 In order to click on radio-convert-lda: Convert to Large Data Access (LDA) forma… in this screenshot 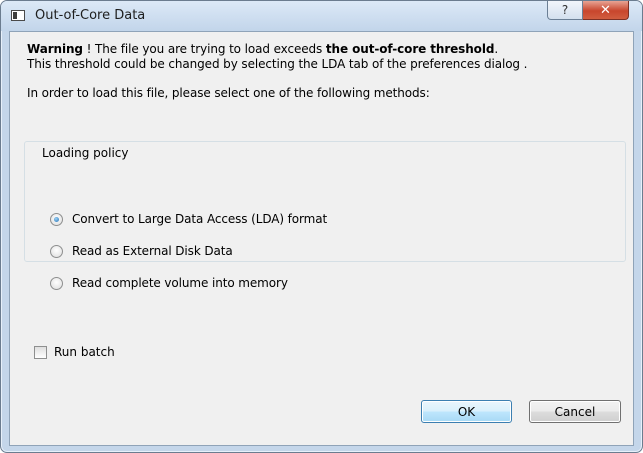, I will do `click(188, 219)`.